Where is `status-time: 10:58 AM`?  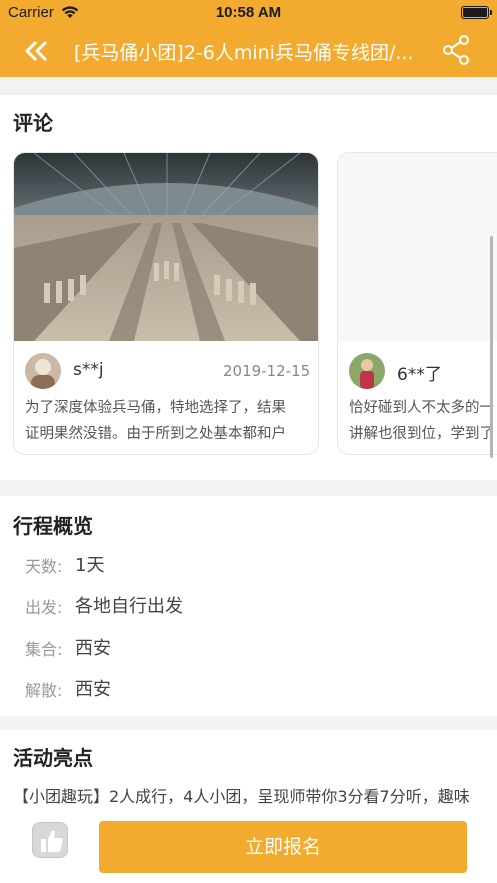
status-time: 10:58 AM is located at coordinates (248, 12).